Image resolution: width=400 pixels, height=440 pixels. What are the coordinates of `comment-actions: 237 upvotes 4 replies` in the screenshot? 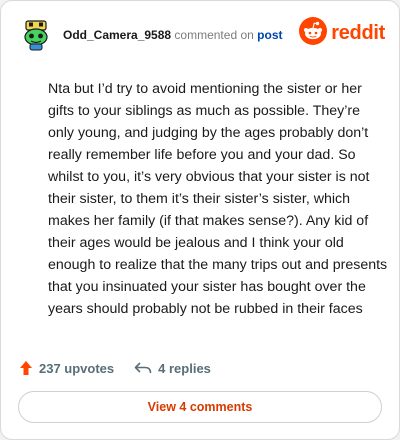 It's located at (115, 368).